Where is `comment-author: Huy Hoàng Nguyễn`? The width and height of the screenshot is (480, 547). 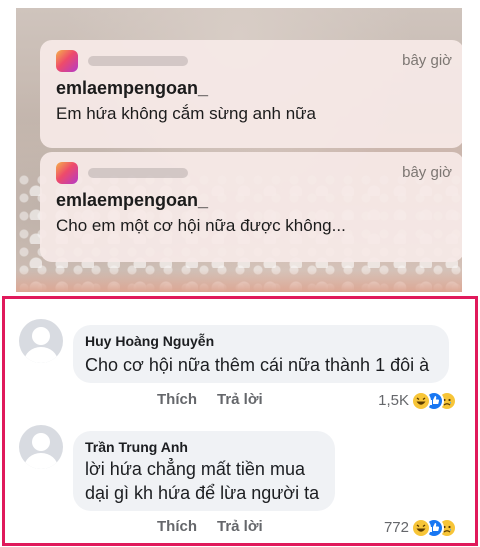 comment-author: Huy Hoàng Nguyễn is located at coordinates (149, 341).